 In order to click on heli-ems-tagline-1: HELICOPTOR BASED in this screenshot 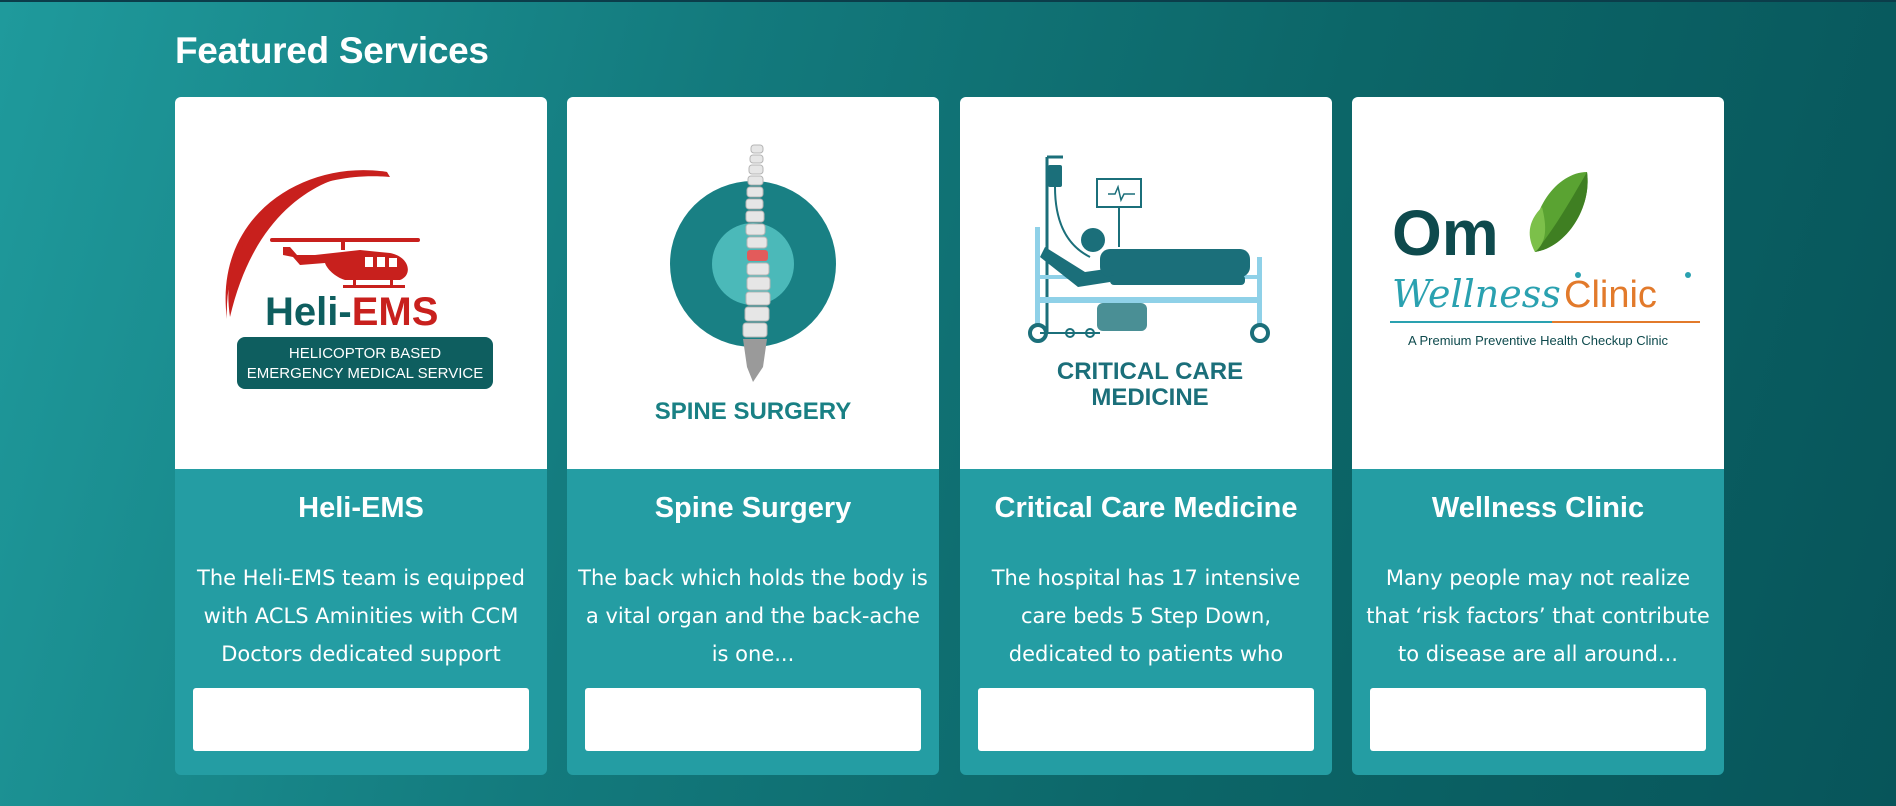, I will do `click(365, 353)`.